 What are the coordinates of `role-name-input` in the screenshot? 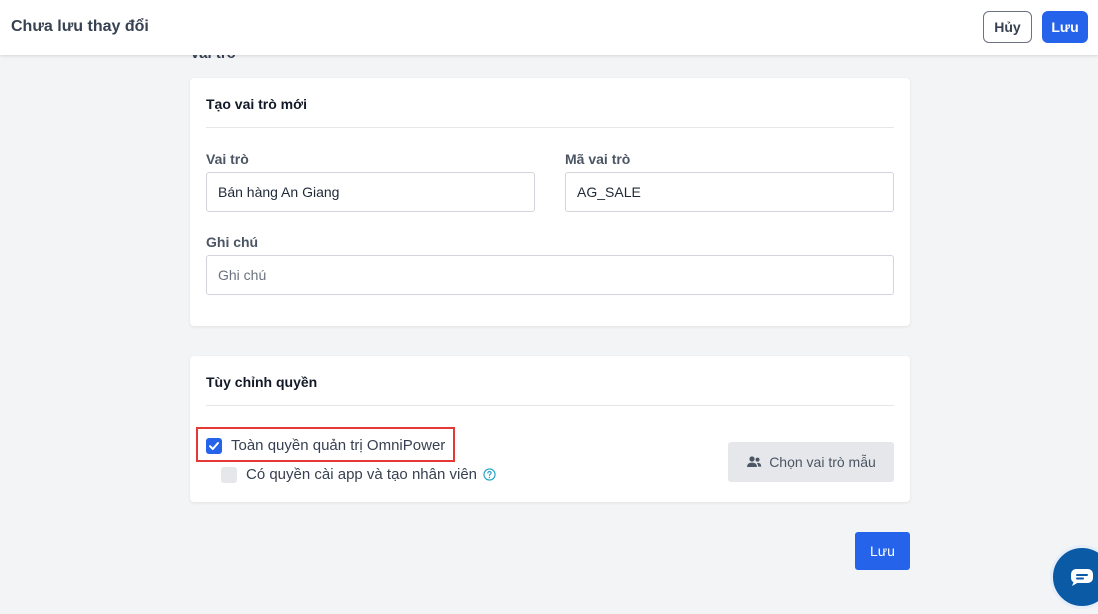 It's located at (370, 192).